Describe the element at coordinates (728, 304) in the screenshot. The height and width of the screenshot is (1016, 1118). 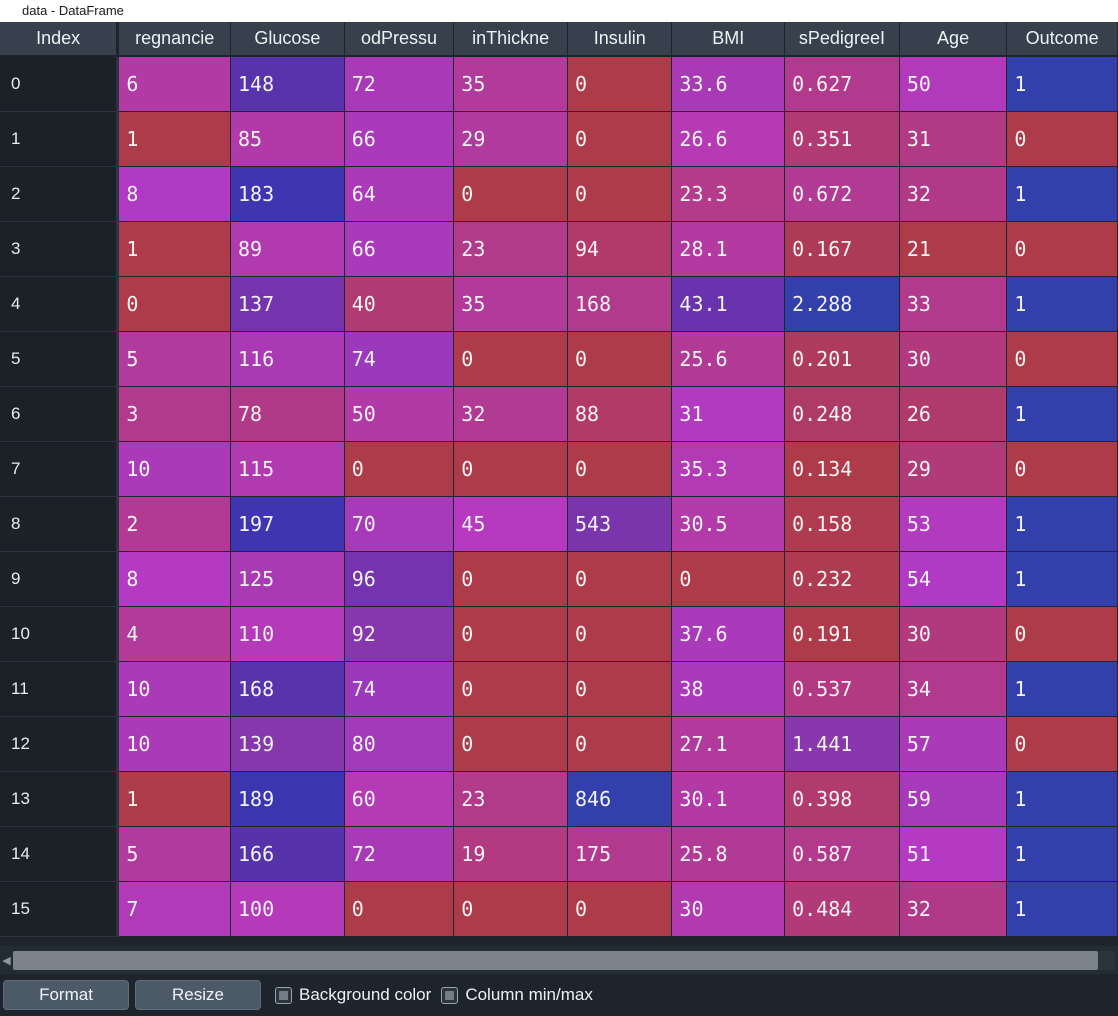
I see `data-cell: 43.1` at that location.